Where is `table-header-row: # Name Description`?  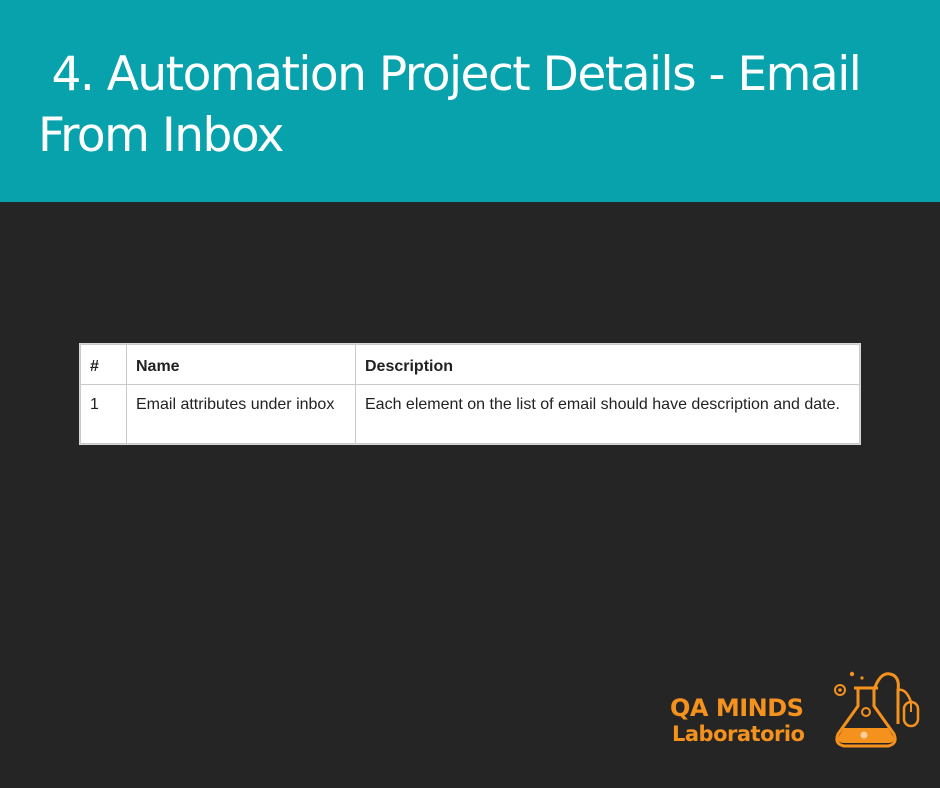 table-header-row: # Name Description is located at coordinates (470, 364).